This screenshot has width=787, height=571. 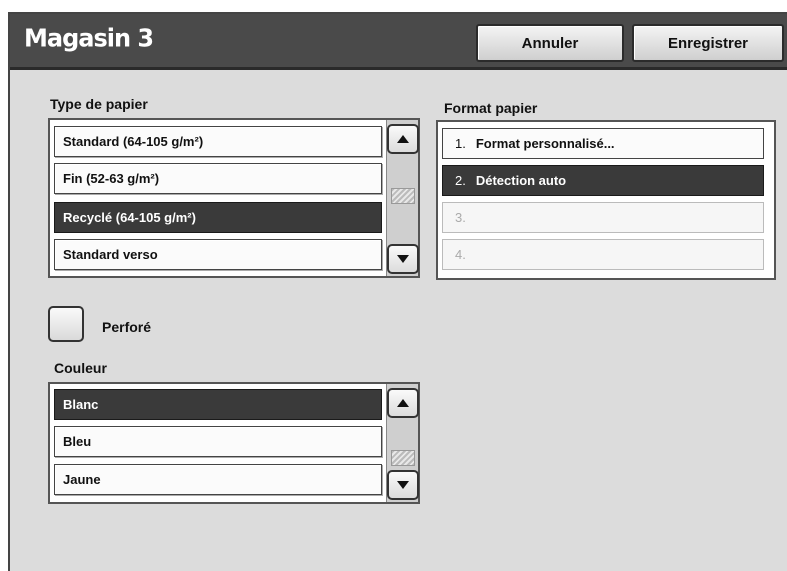 I want to click on item-number: 4., so click(x=460, y=254).